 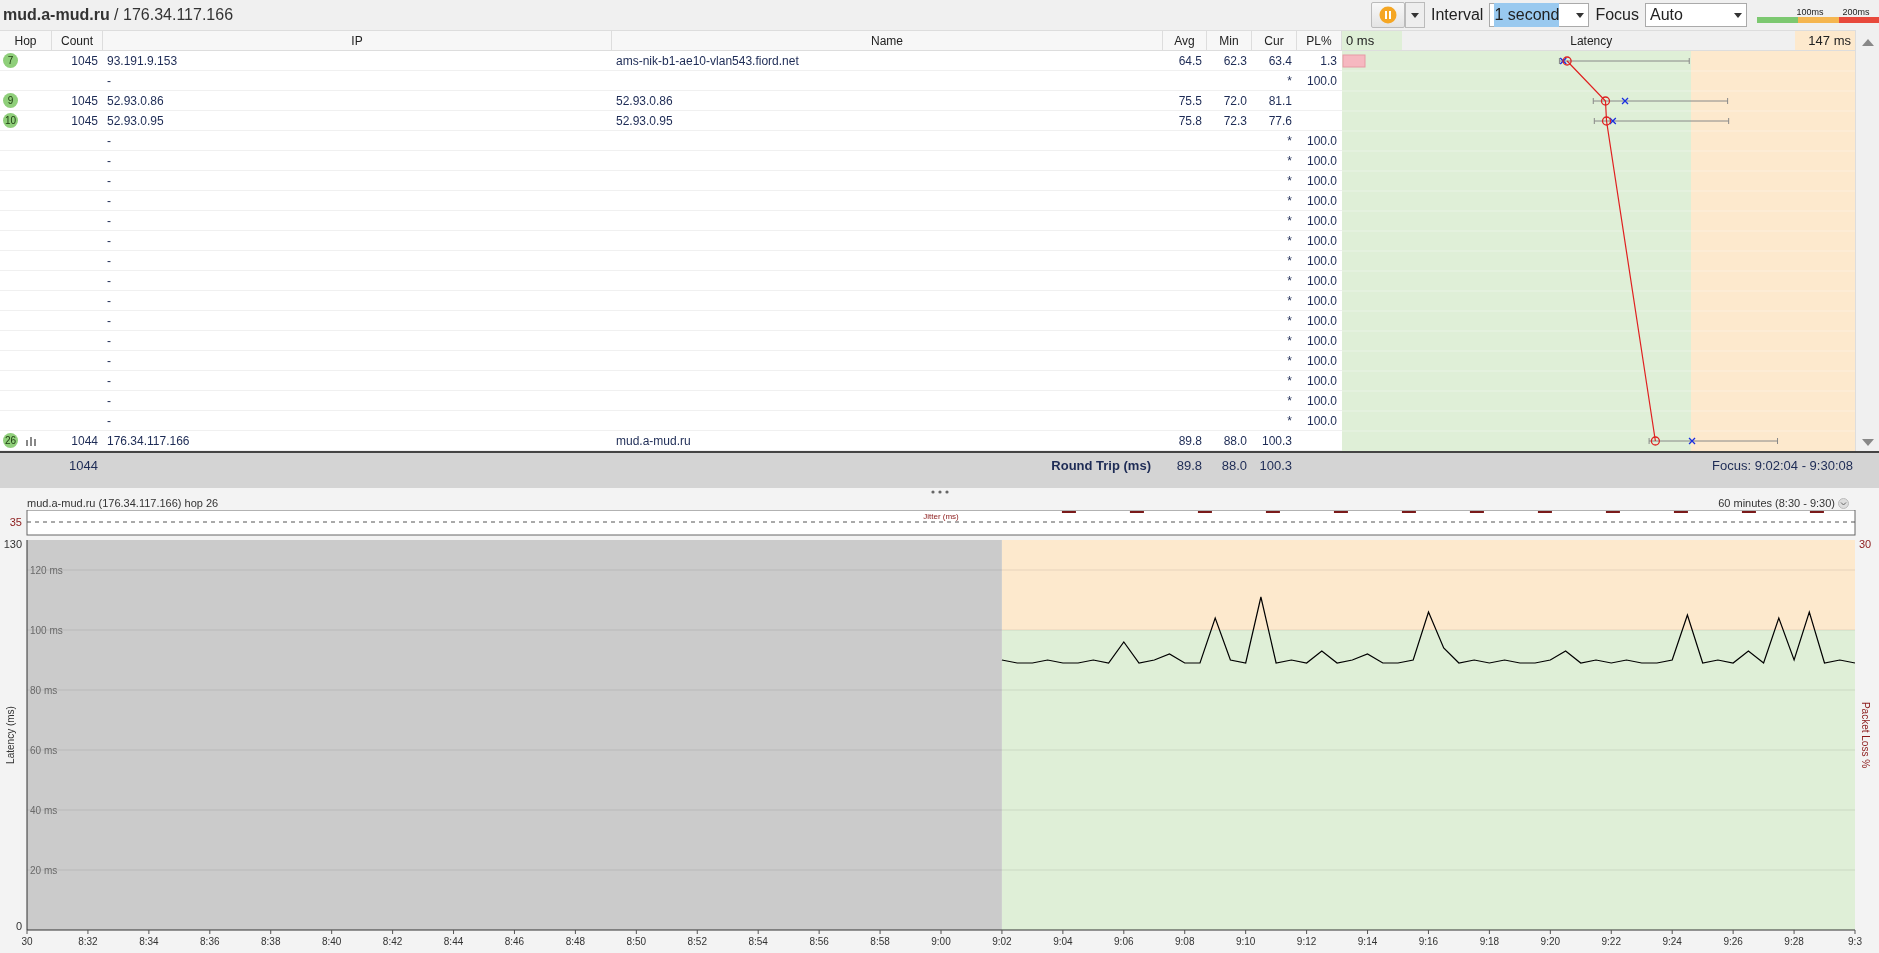 What do you see at coordinates (1550, 941) in the screenshot?
I see `x-axis-label: 9:20` at bounding box center [1550, 941].